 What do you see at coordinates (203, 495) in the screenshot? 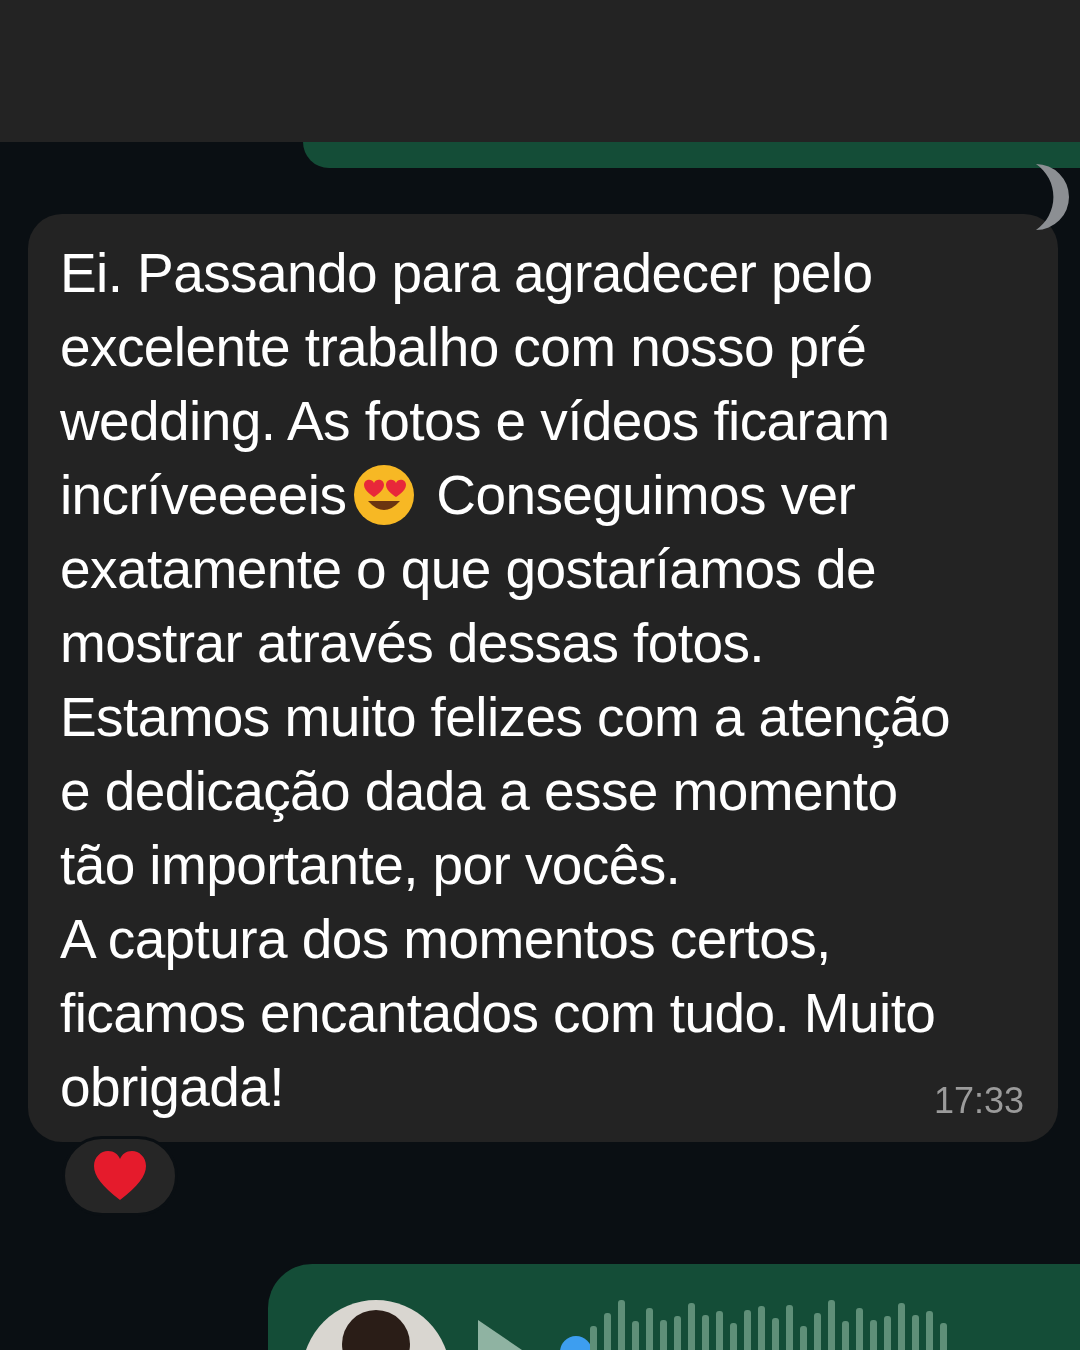
I see `message-text: incríveeeeis` at bounding box center [203, 495].